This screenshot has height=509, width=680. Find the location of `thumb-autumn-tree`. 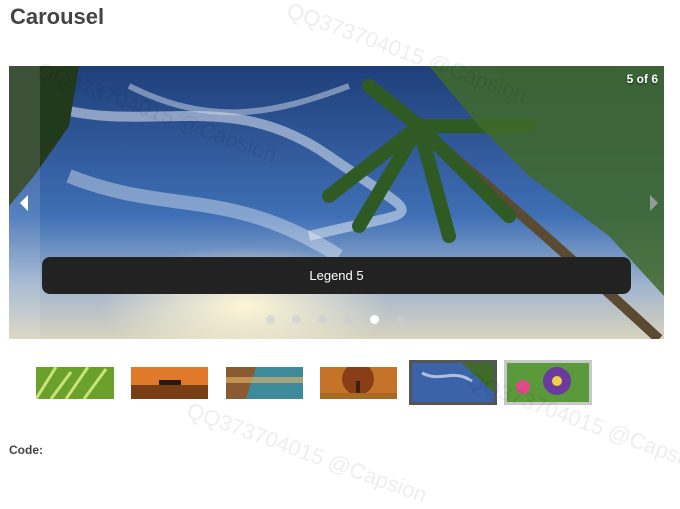

thumb-autumn-tree is located at coordinates (358, 383).